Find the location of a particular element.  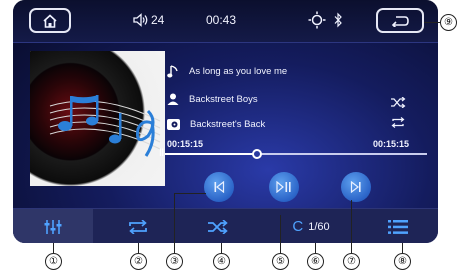

next-track-icon is located at coordinates (355, 187).